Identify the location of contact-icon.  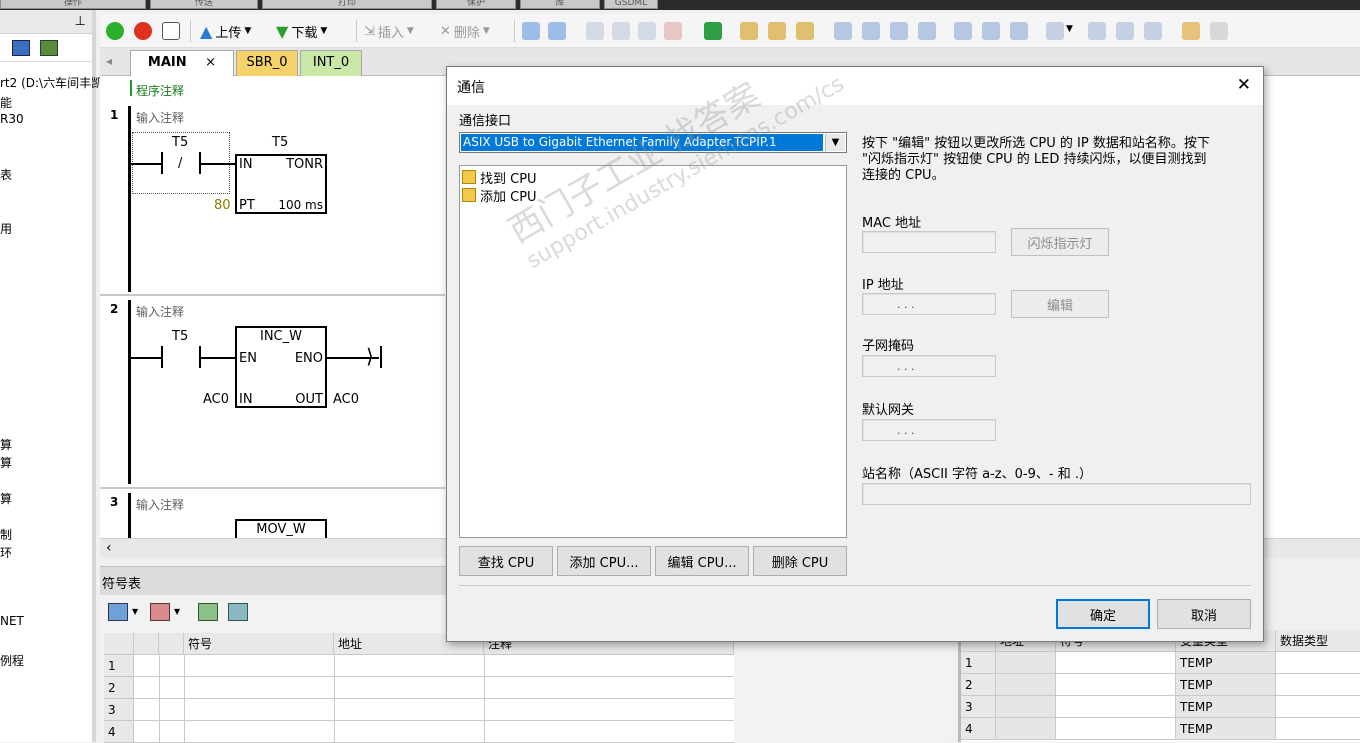
(963, 31).